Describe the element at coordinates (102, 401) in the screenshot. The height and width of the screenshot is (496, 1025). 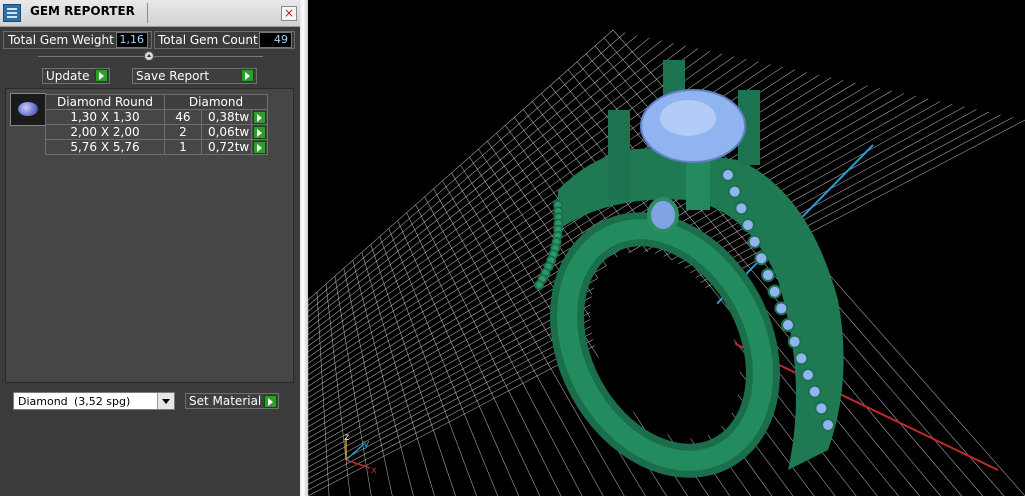
I see `material-select-gravity: (3,52 spg)` at that location.